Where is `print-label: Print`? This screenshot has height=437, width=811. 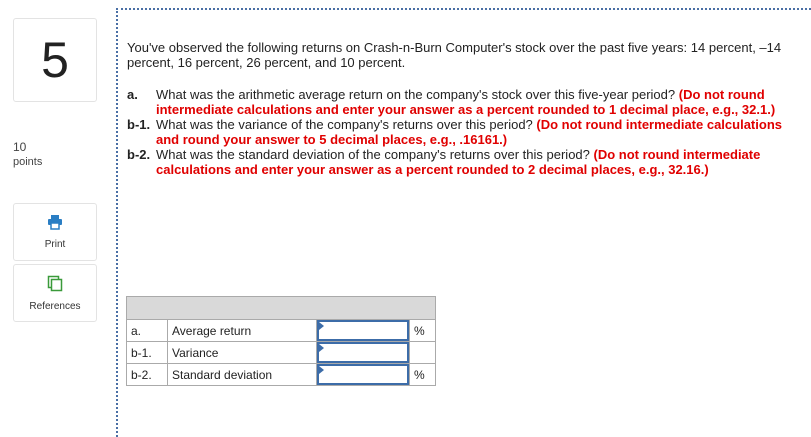
print-label: Print is located at coordinates (55, 244).